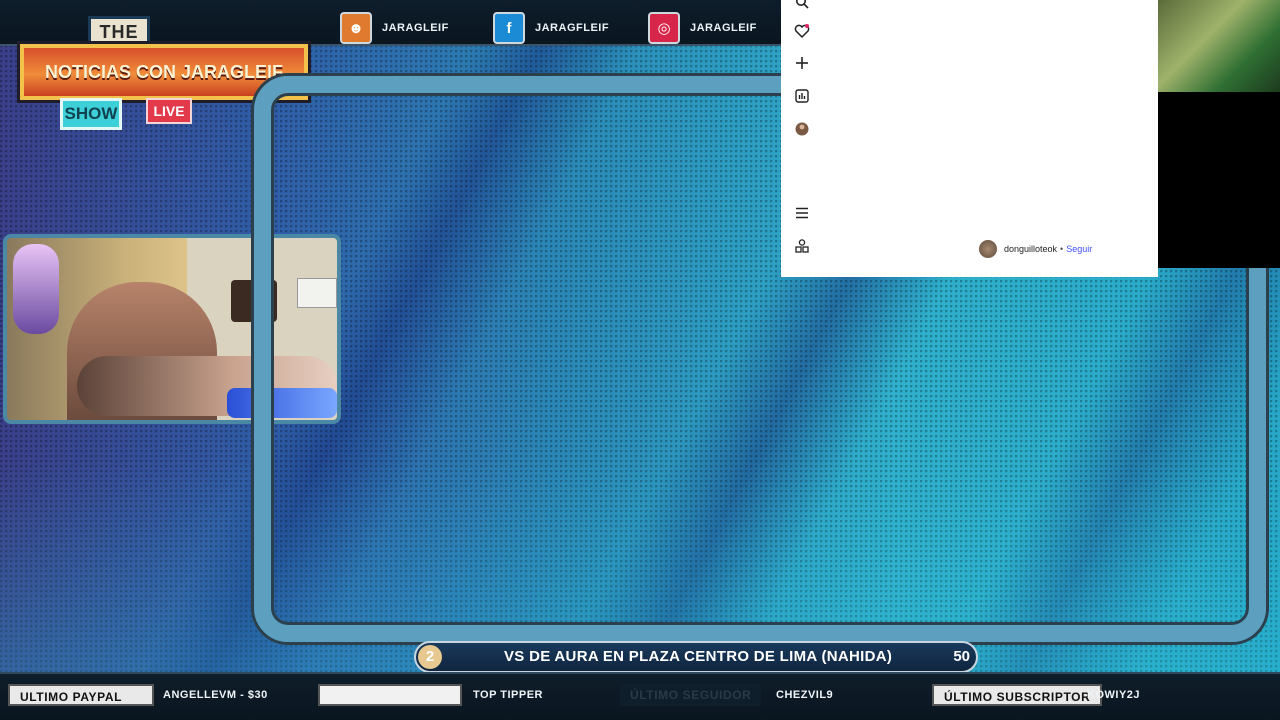 This screenshot has width=1280, height=720. Describe the element at coordinates (805, 695) in the screenshot. I see `follower-value: CHEZVIL9` at that location.